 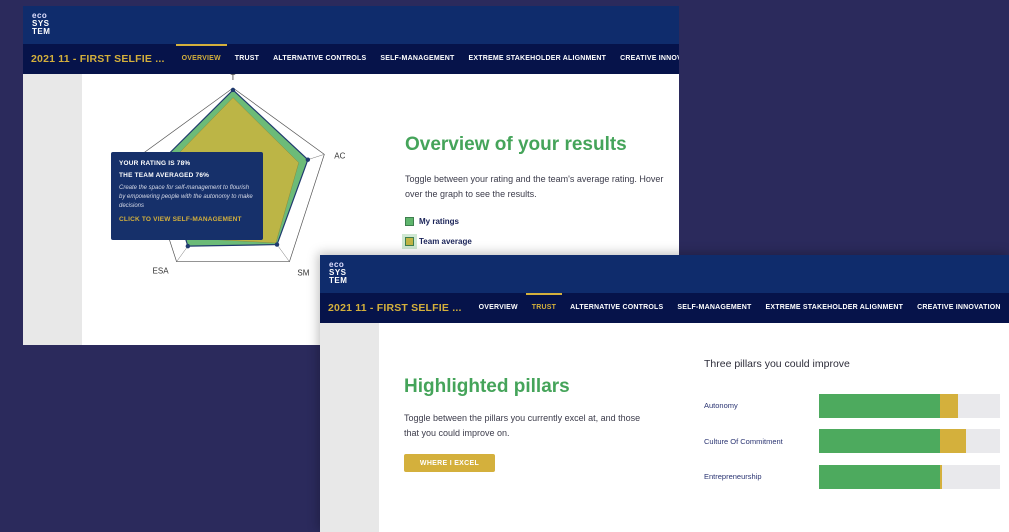 I want to click on pillar-label: Culture Of Commitment, so click(x=743, y=441).